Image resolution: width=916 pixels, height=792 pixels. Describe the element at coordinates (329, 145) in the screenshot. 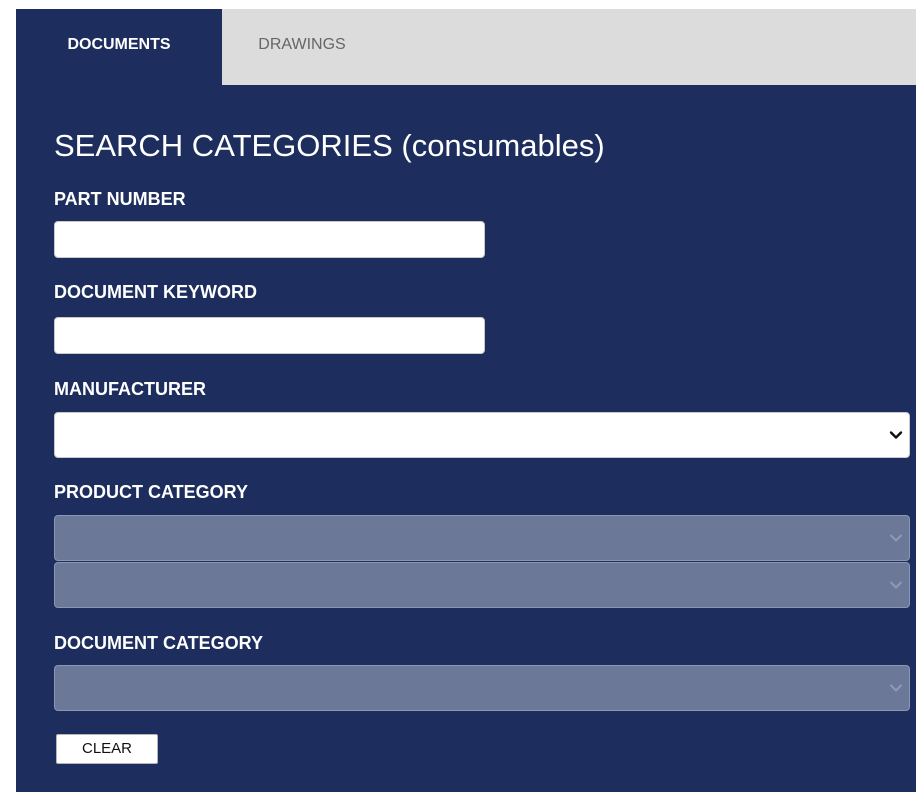

I see `page-title: SEARCH CATEGORIES (consumables)` at that location.